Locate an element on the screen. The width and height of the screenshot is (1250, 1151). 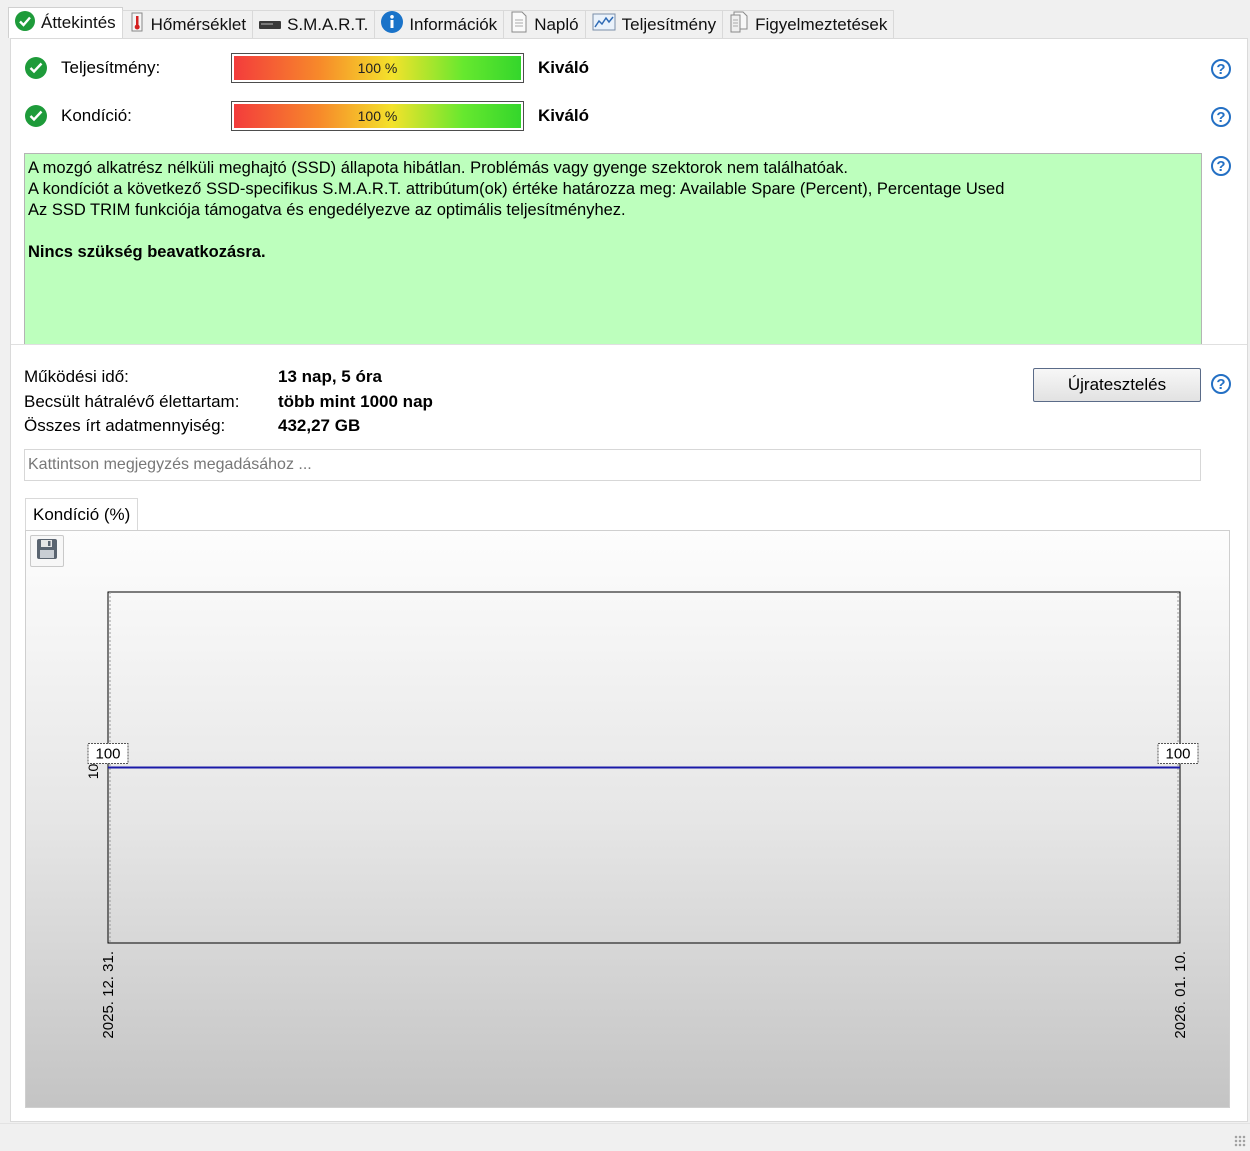
tab-label: Információk is located at coordinates (453, 24).